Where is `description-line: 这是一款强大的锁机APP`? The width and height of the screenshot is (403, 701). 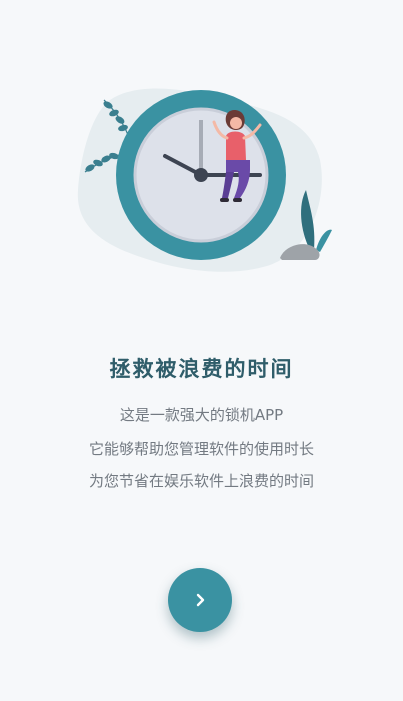
description-line: 这是一款强大的锁机APP is located at coordinates (201, 415).